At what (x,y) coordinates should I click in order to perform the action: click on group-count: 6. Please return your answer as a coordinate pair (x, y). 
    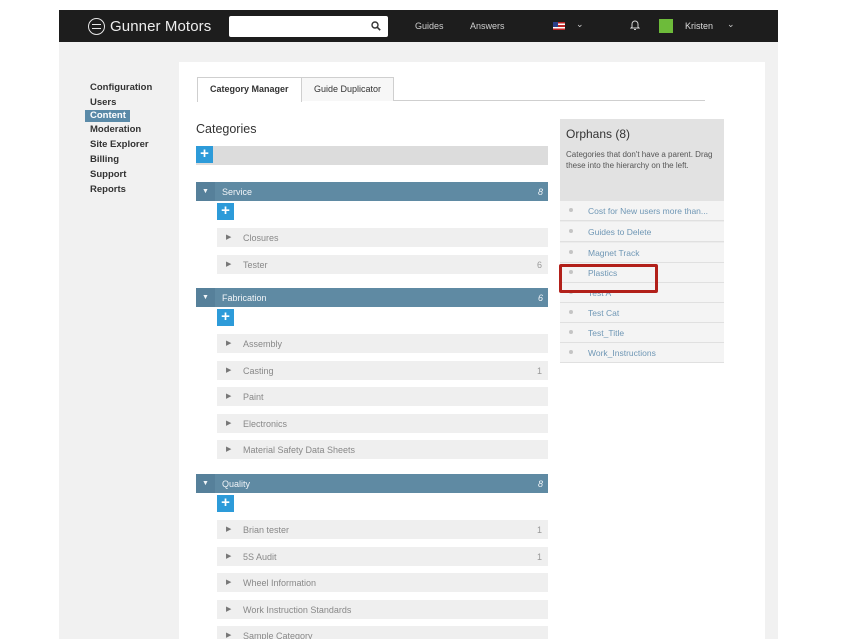
    Looking at the image, I should click on (540, 298).